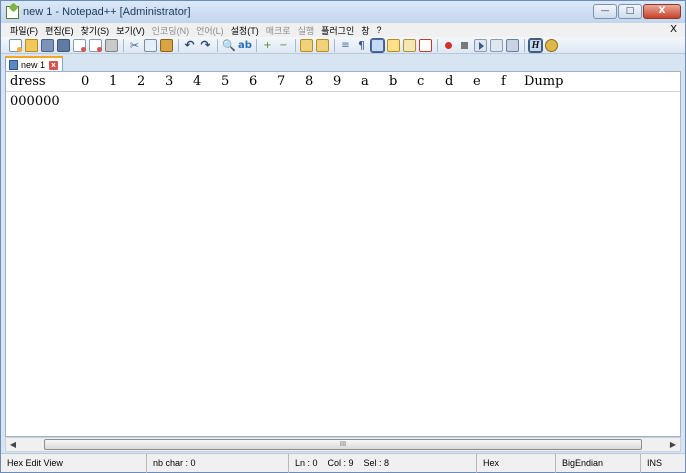 The height and width of the screenshot is (473, 686). What do you see at coordinates (131, 30) in the screenshot?
I see `menu-view: 보기(V)` at bounding box center [131, 30].